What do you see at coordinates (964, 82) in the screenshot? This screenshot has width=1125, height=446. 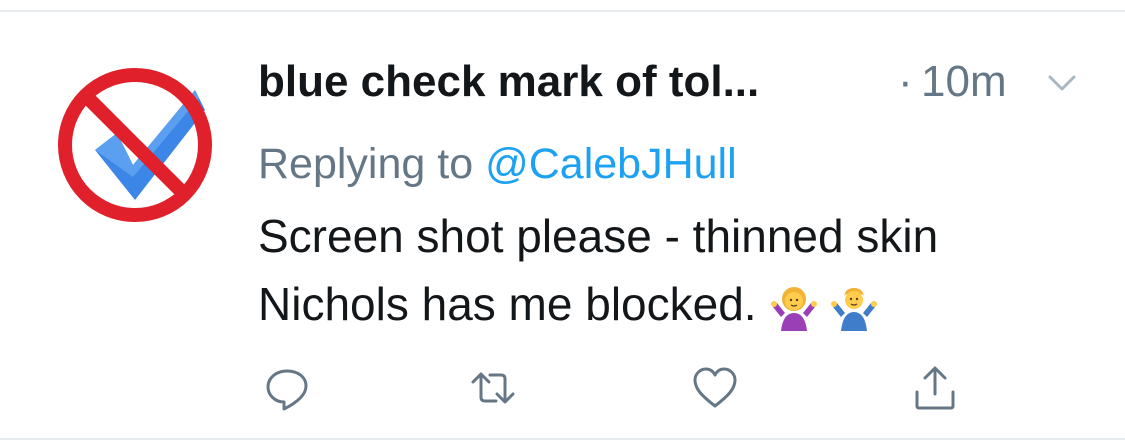 I see `timestamp: 10m` at bounding box center [964, 82].